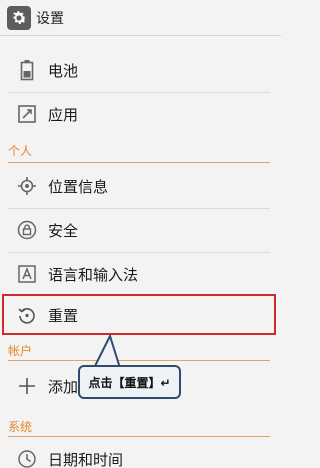 The width and height of the screenshot is (320, 468). What do you see at coordinates (140, 274) in the screenshot?
I see `settings-item-language: 语言和输入法` at bounding box center [140, 274].